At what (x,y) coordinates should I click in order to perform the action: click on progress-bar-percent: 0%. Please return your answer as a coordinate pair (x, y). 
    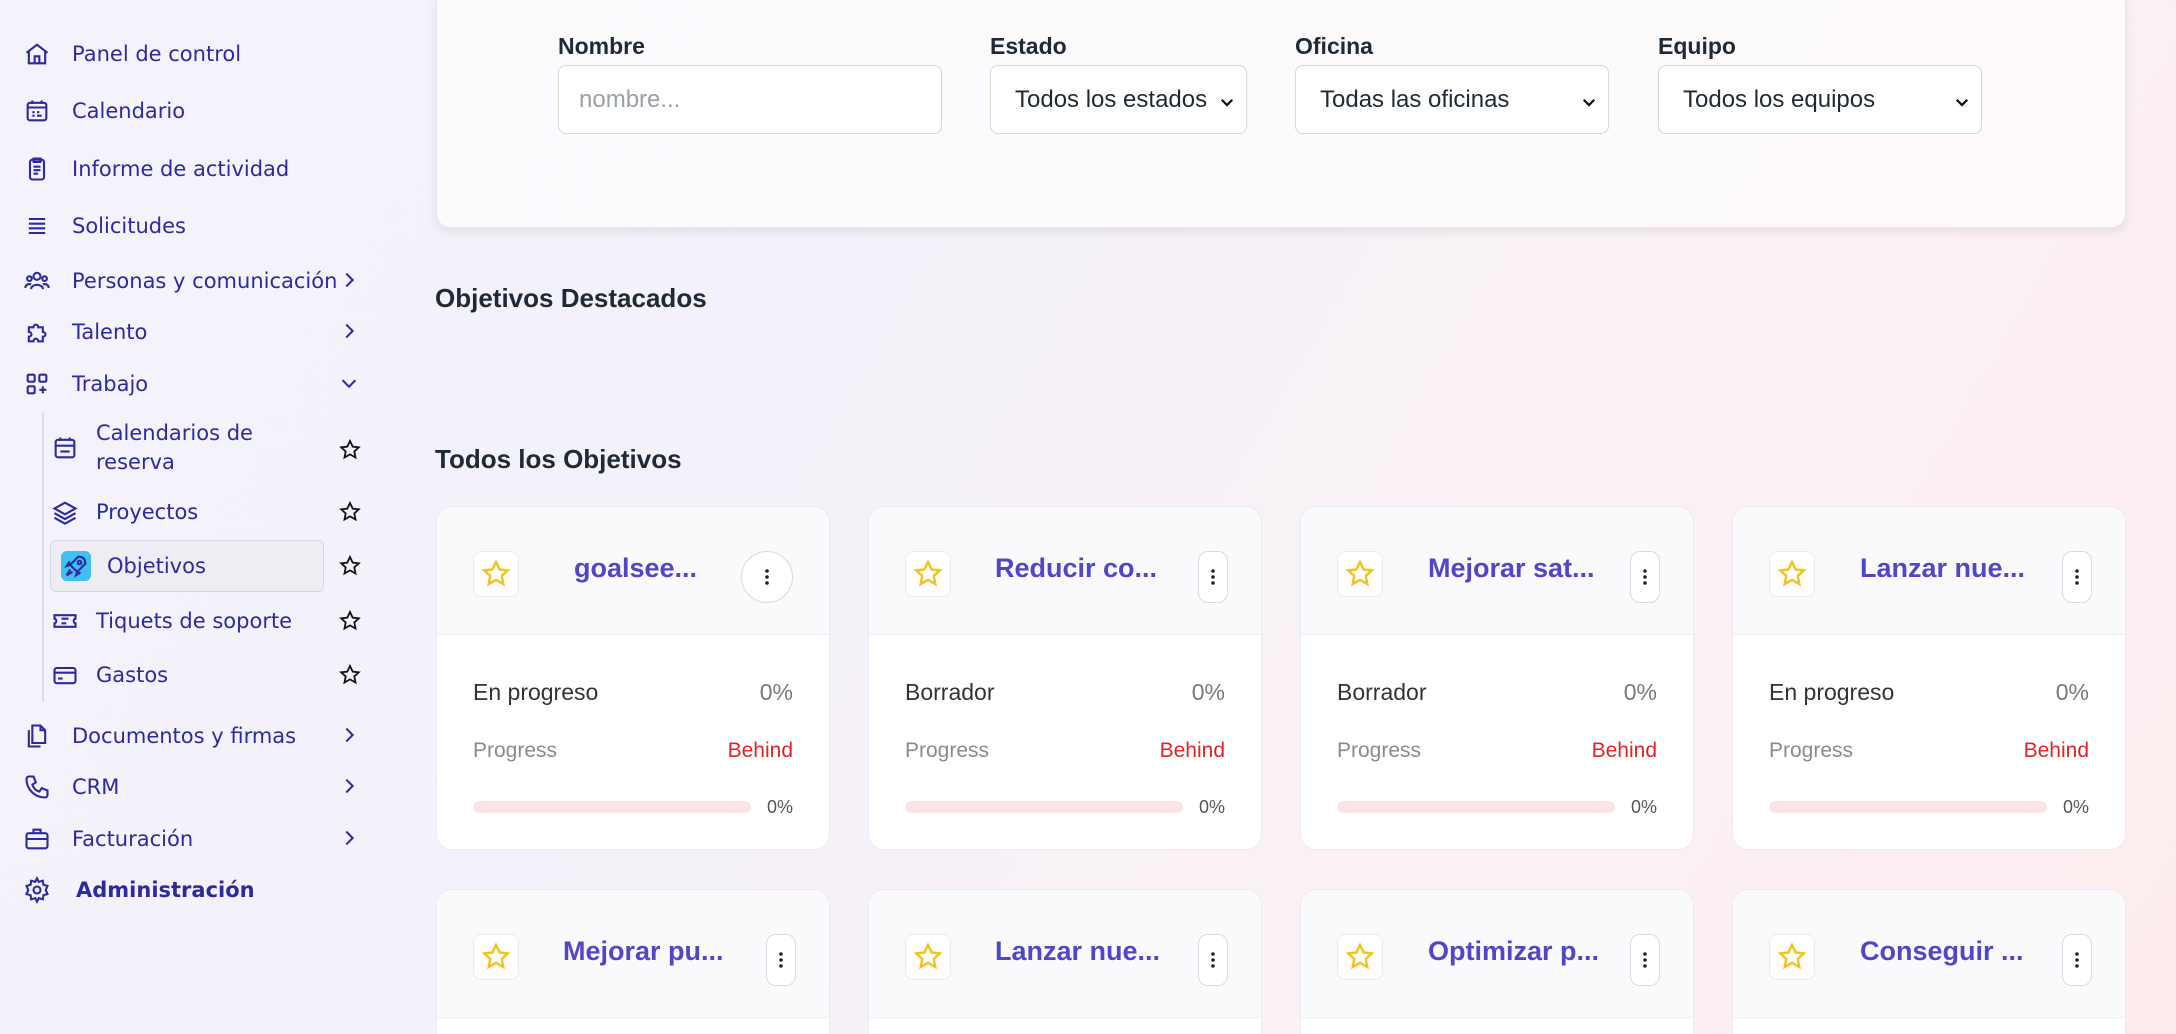
    Looking at the image, I should click on (1211, 807).